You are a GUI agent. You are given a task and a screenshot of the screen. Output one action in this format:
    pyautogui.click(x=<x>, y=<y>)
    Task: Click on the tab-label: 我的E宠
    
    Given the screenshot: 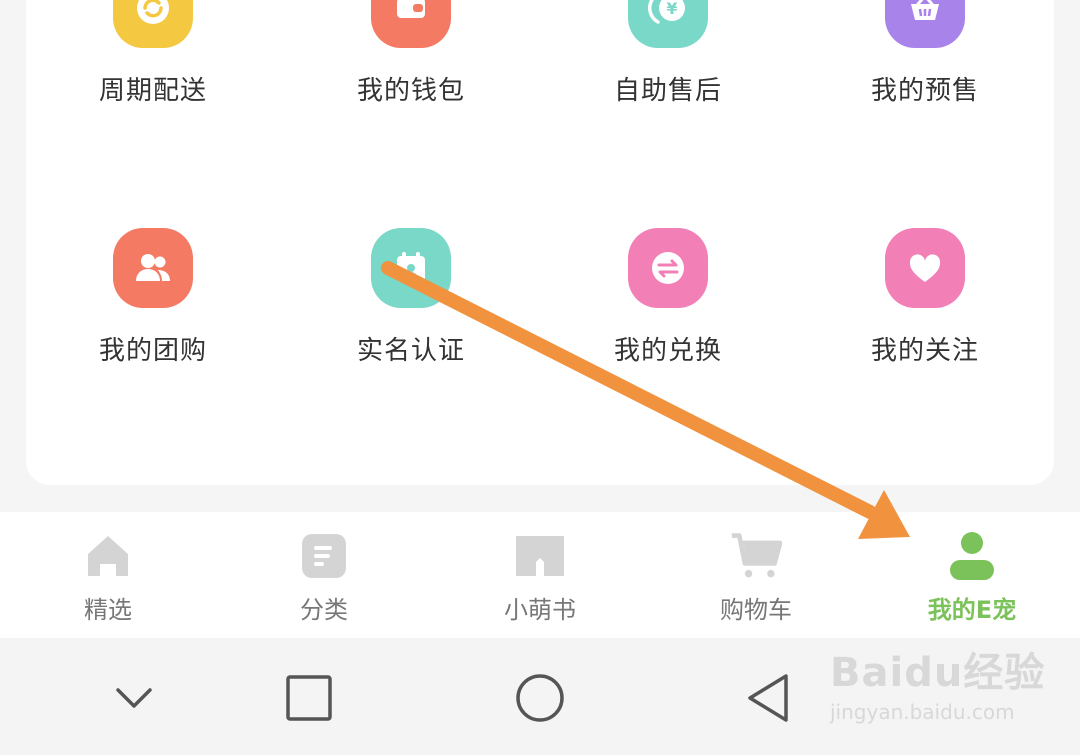 What is the action you would take?
    pyautogui.click(x=972, y=610)
    